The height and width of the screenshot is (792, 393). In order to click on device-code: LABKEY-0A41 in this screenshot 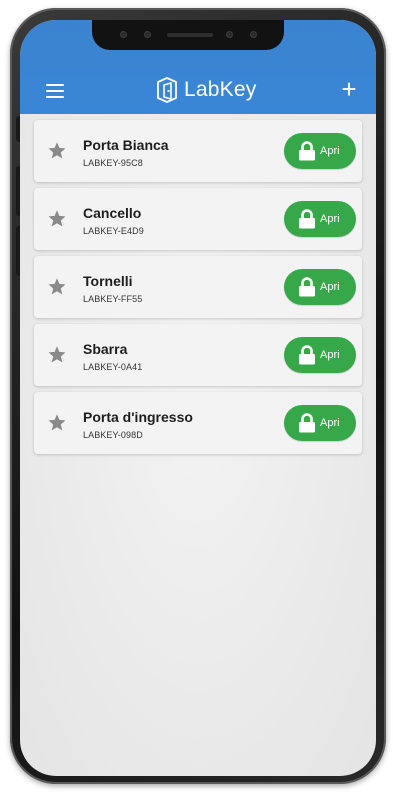, I will do `click(113, 367)`.